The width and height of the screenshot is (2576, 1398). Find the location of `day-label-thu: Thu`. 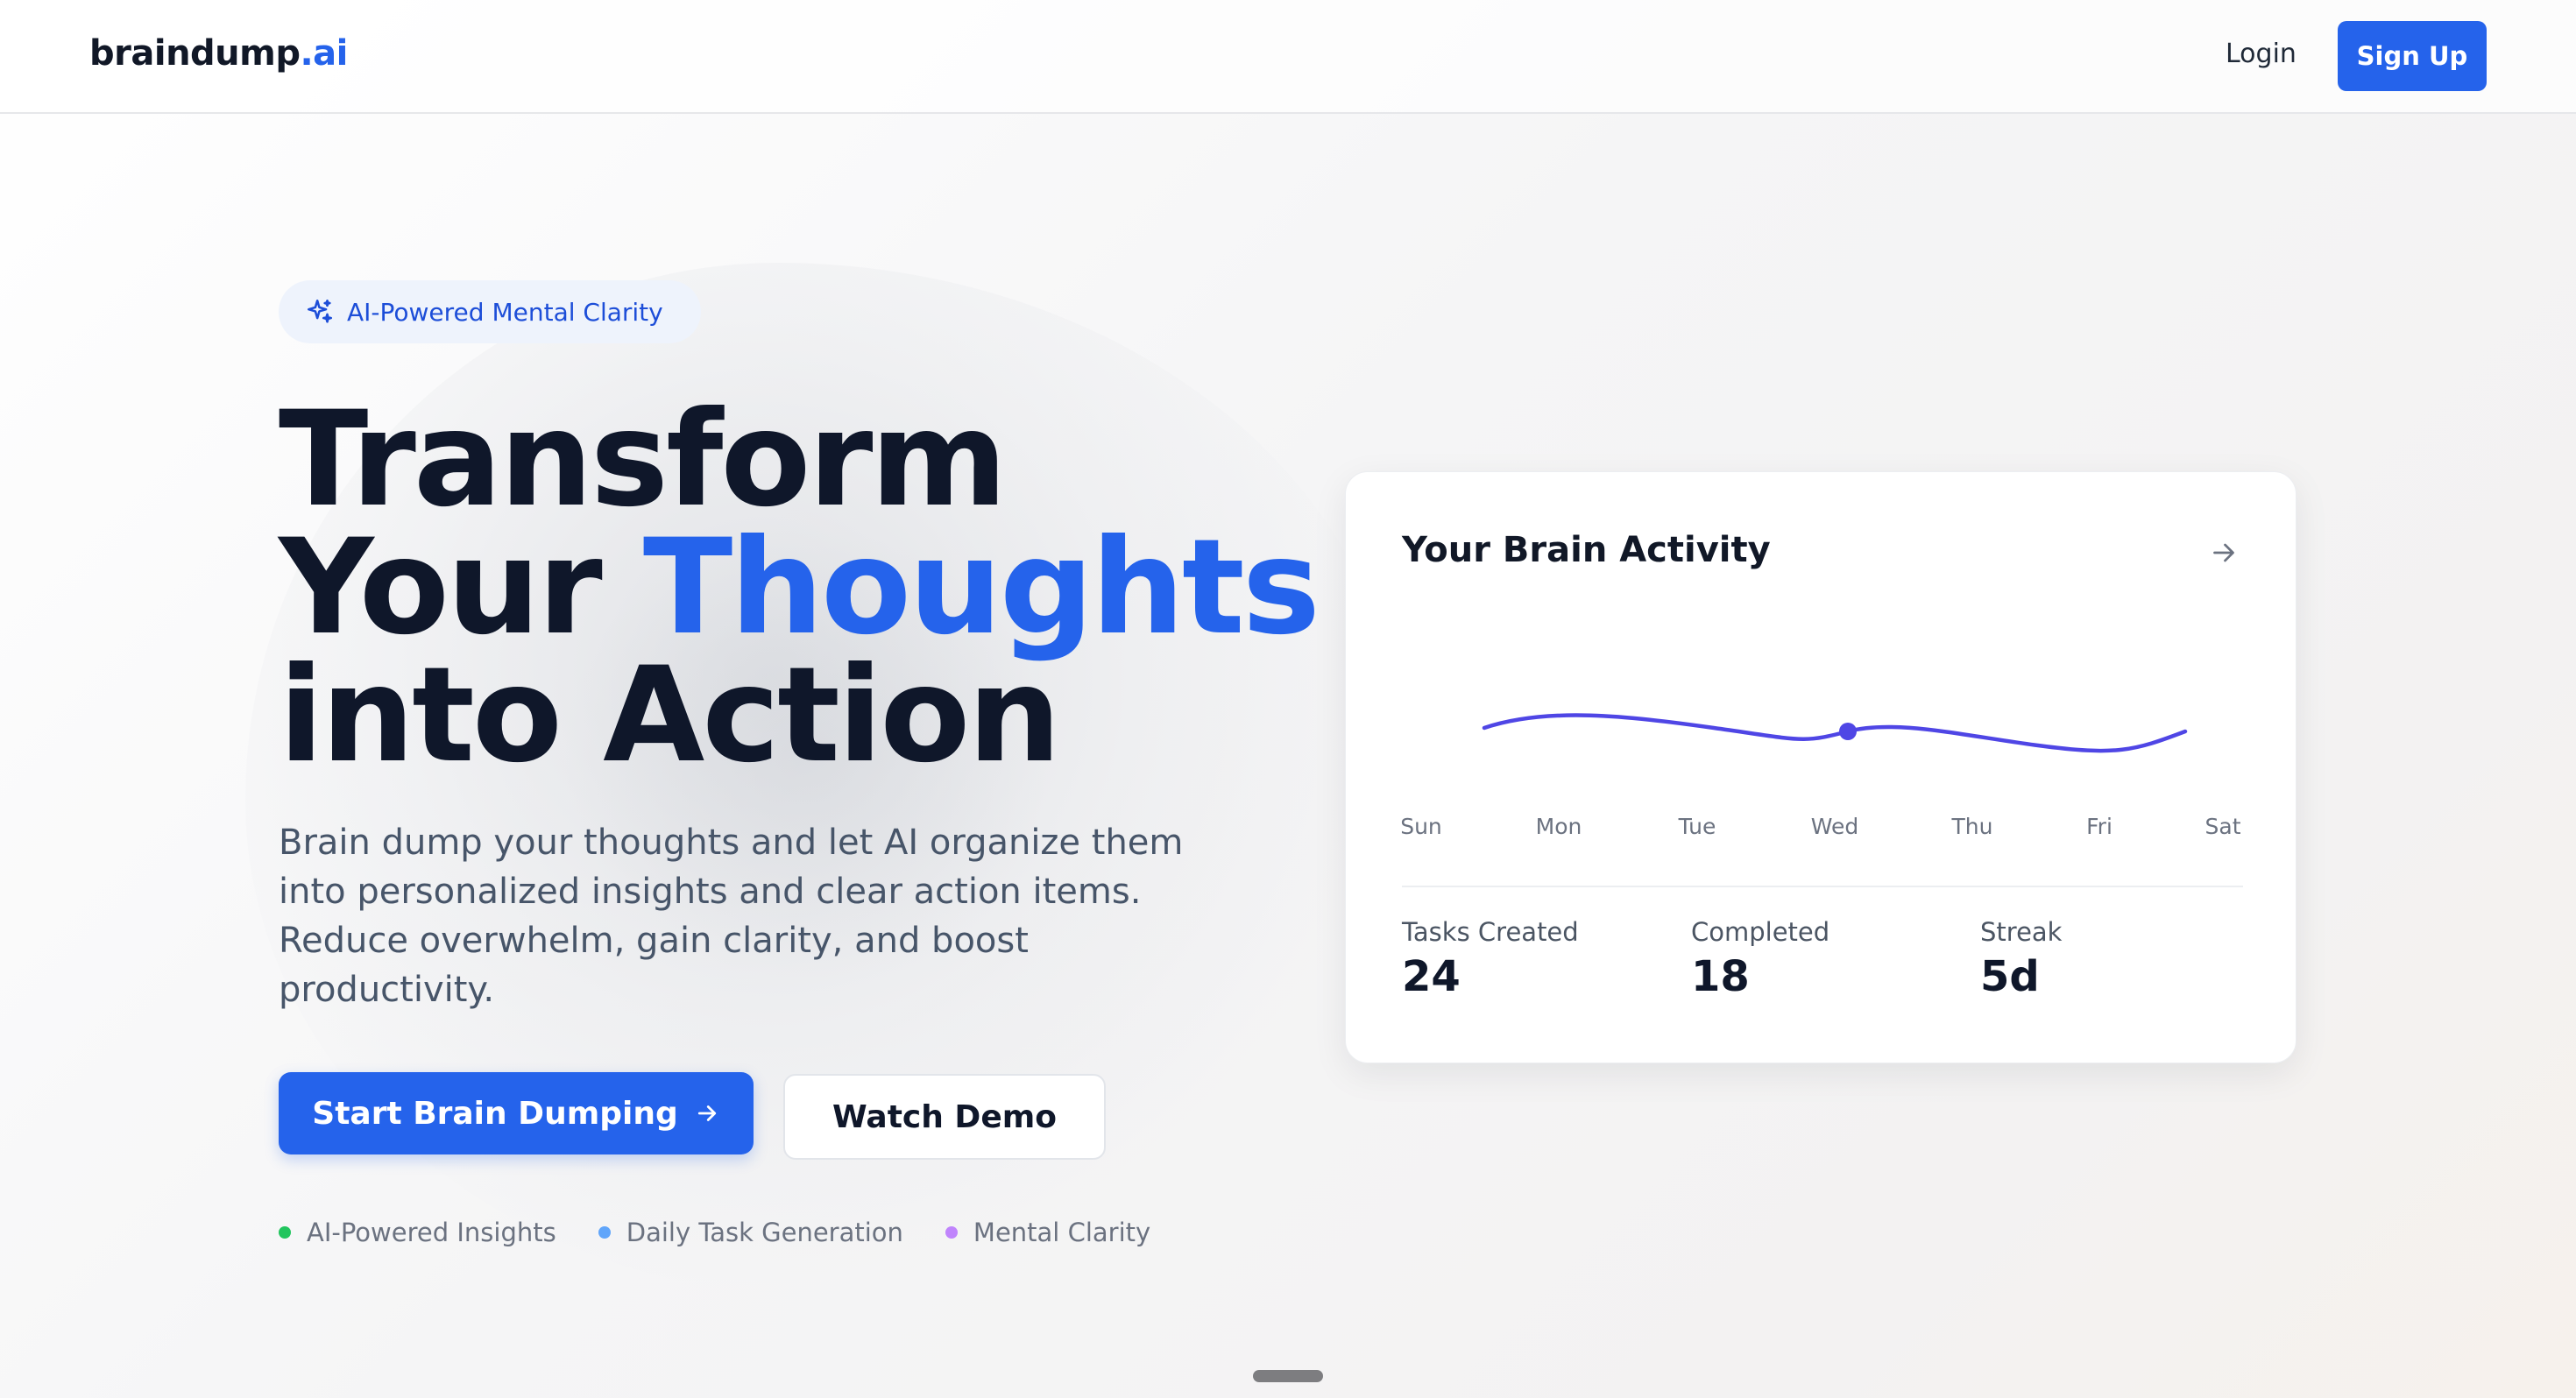

day-label-thu: Thu is located at coordinates (1972, 826).